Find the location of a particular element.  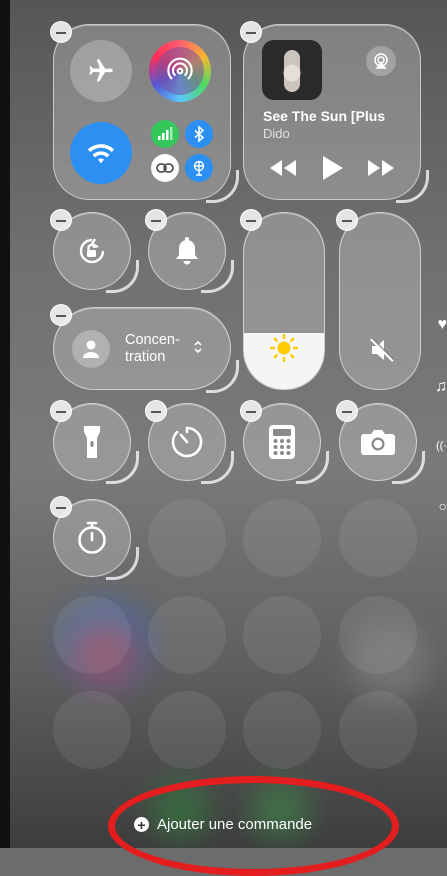

album-art is located at coordinates (292, 70).